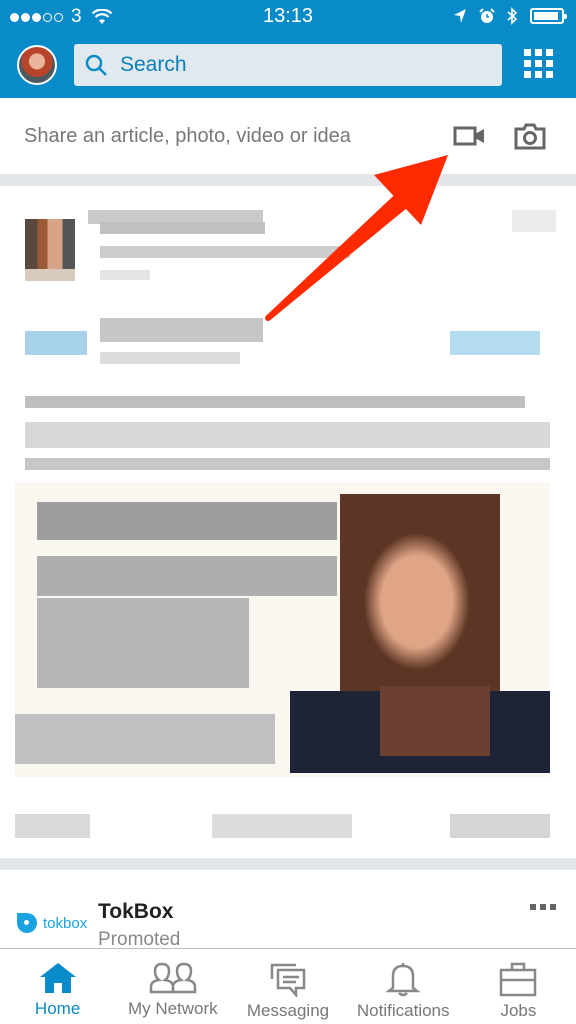  What do you see at coordinates (173, 978) in the screenshot?
I see `network-icon` at bounding box center [173, 978].